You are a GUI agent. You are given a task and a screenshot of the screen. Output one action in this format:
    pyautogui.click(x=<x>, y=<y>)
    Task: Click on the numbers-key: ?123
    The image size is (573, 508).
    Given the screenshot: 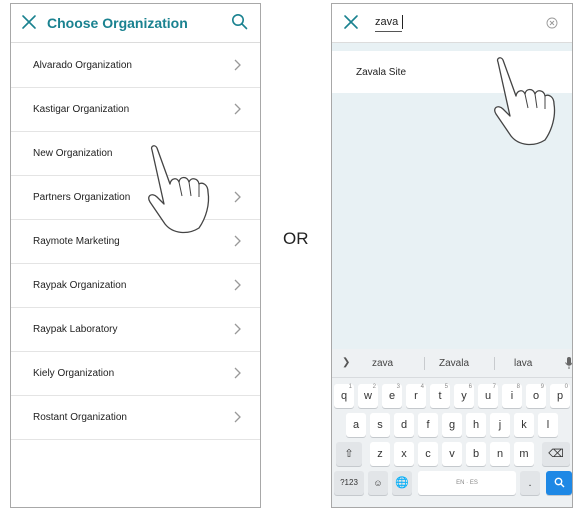 What is the action you would take?
    pyautogui.click(x=349, y=483)
    